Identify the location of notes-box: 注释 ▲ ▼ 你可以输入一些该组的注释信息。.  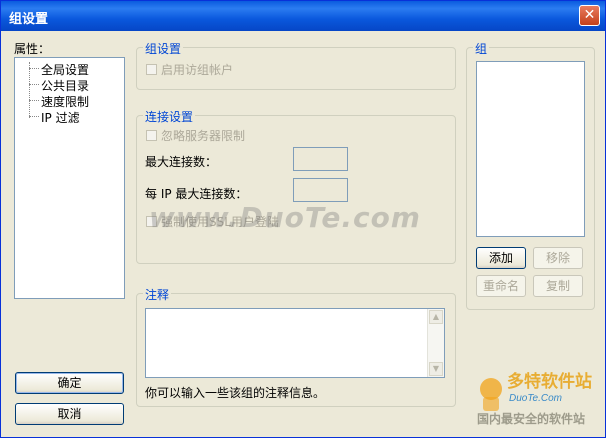
(296, 346).